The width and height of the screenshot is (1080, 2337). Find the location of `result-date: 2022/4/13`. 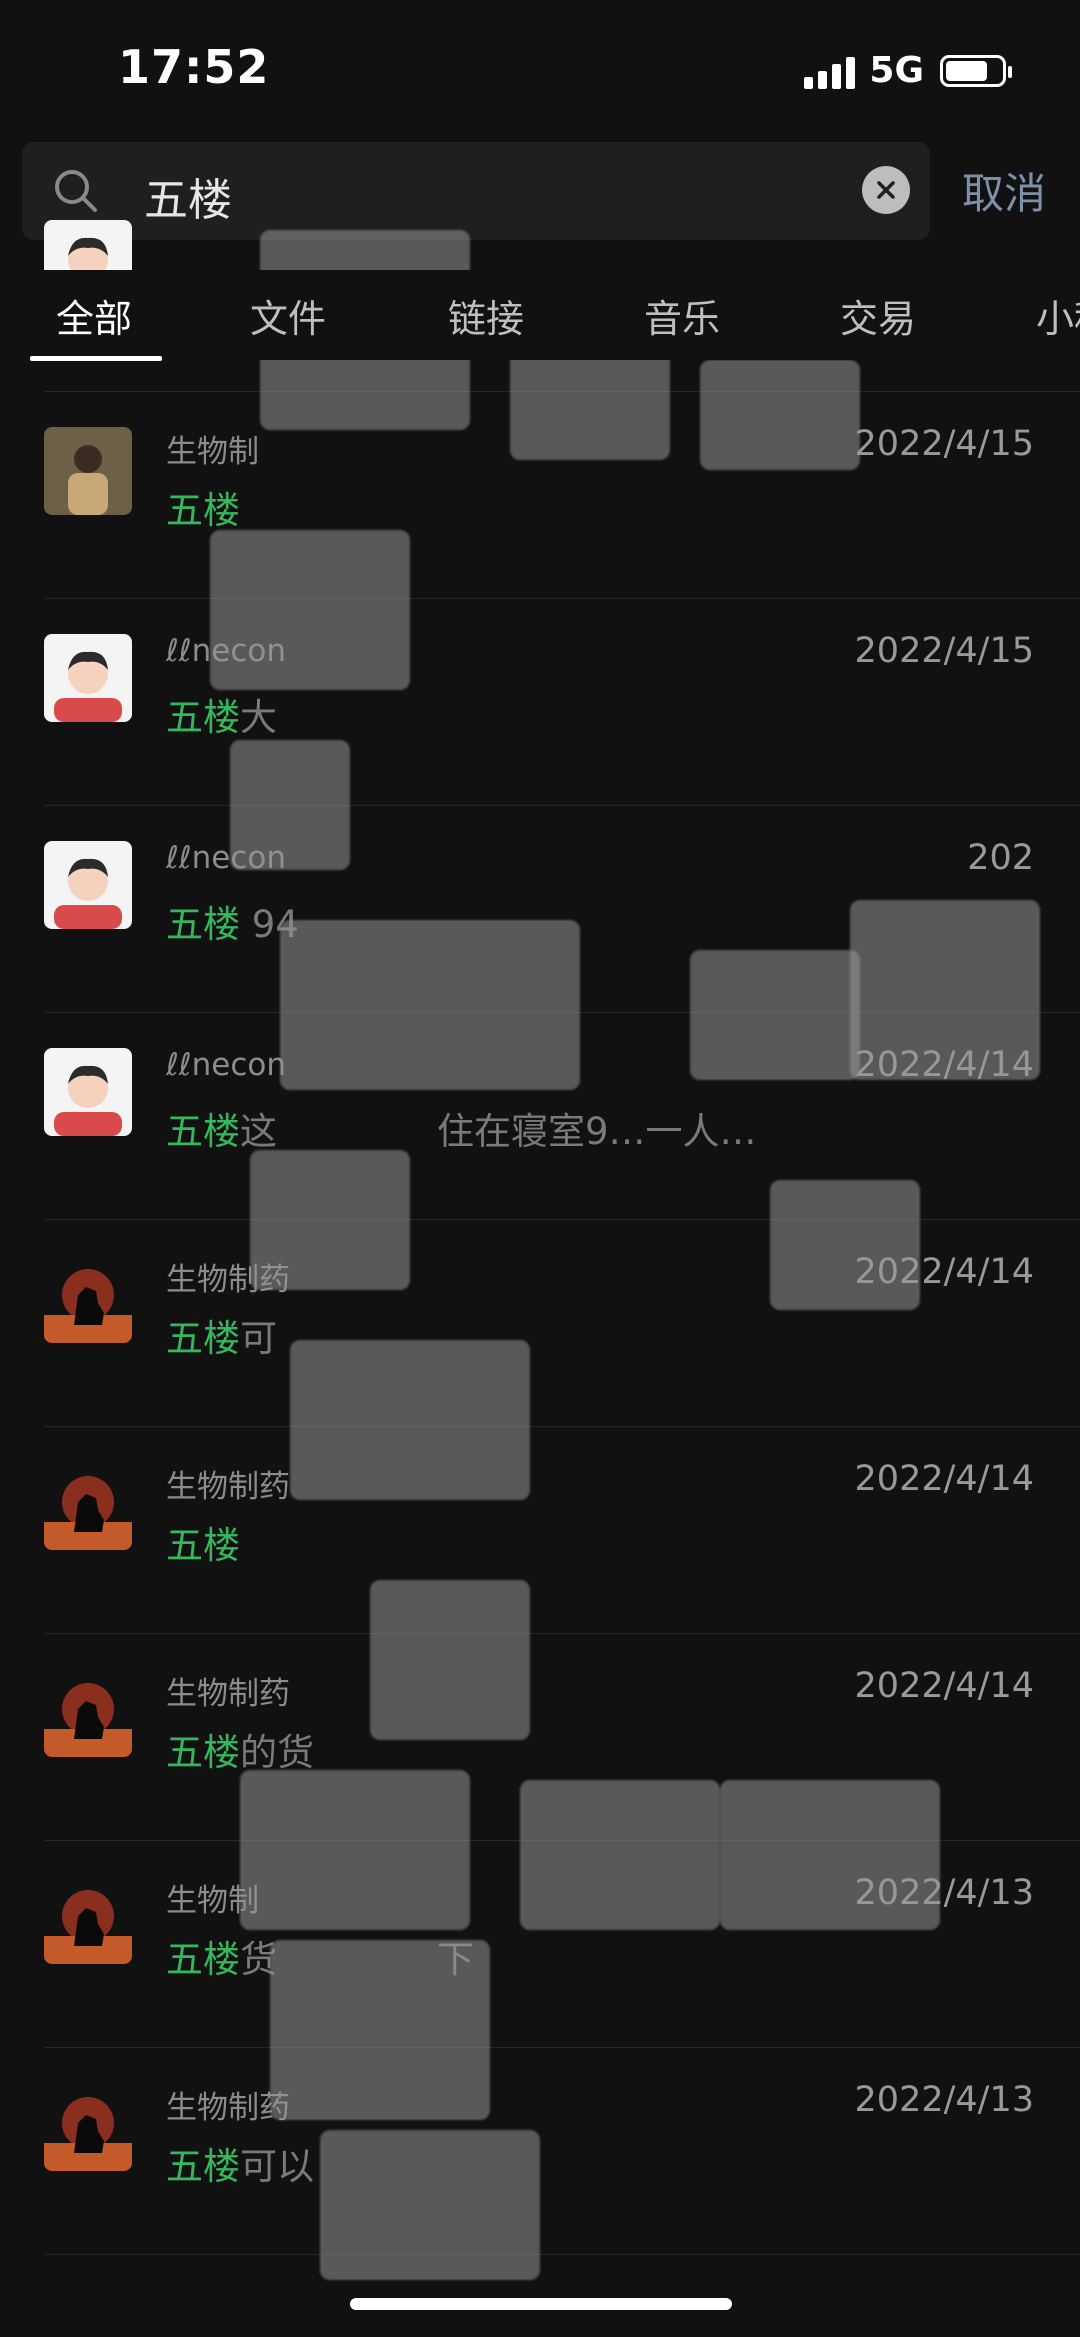

result-date: 2022/4/13 is located at coordinates (944, 2100).